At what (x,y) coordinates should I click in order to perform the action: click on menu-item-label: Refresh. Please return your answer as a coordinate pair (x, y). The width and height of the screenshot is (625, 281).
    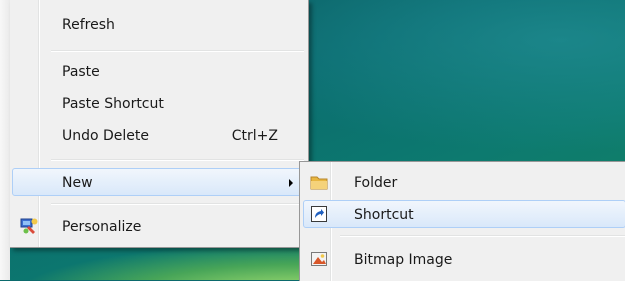
    Looking at the image, I should click on (88, 25).